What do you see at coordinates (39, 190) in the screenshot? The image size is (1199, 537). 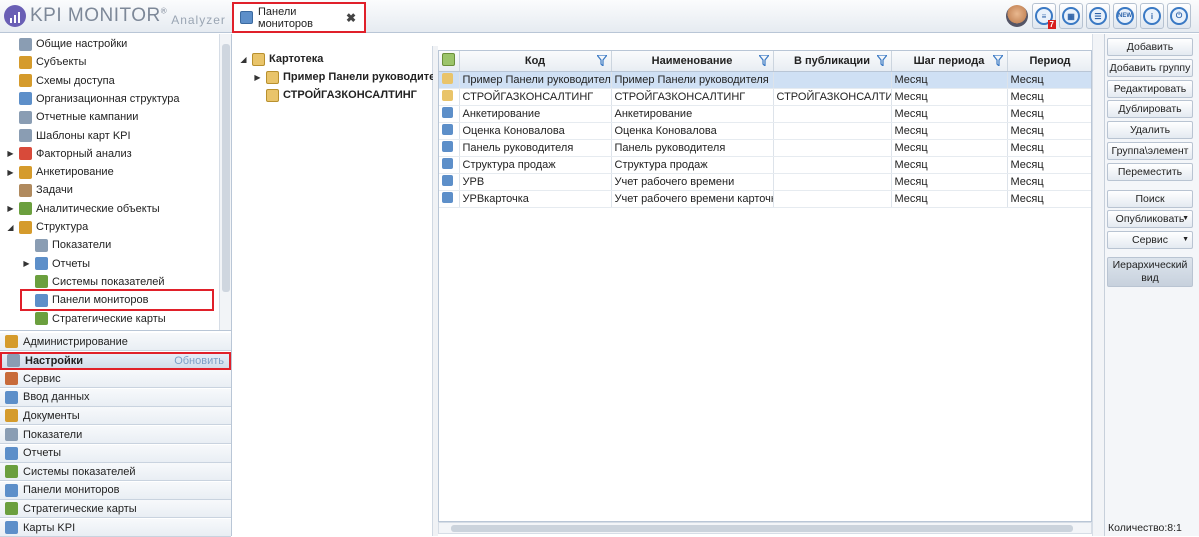 I see `tree-item-8: Задачи` at bounding box center [39, 190].